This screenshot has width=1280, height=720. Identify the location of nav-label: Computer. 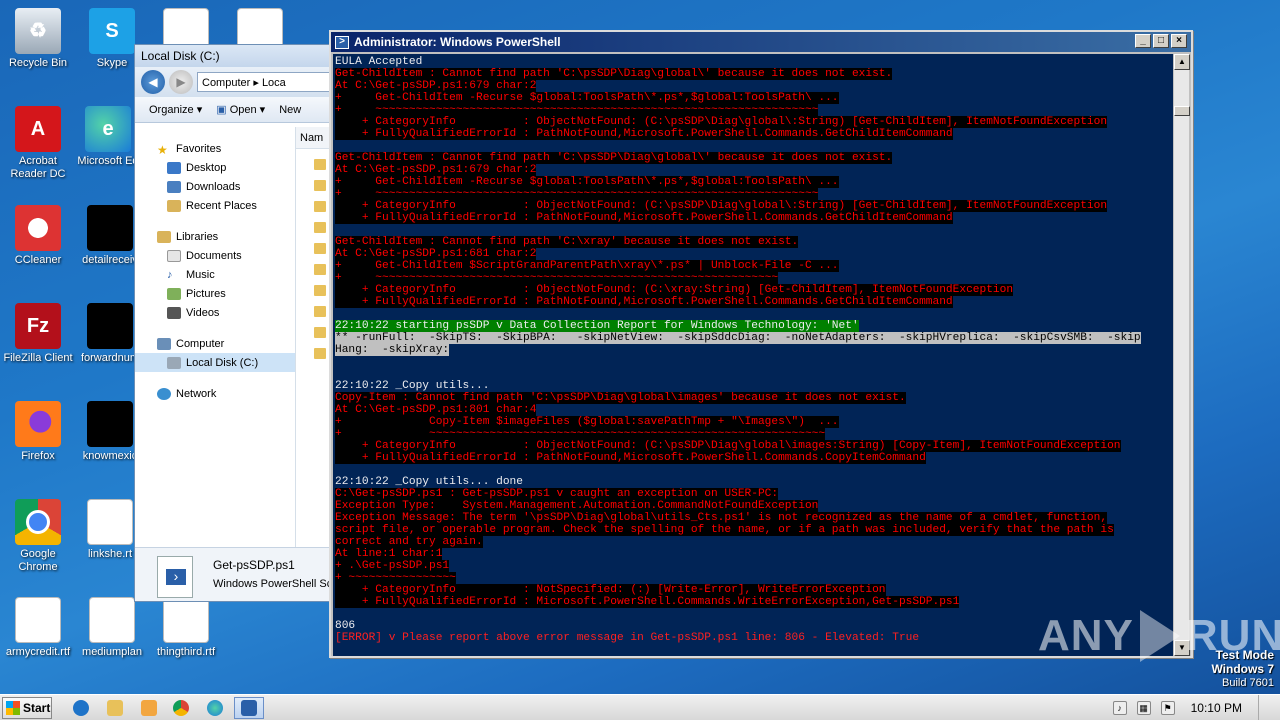
(200, 343).